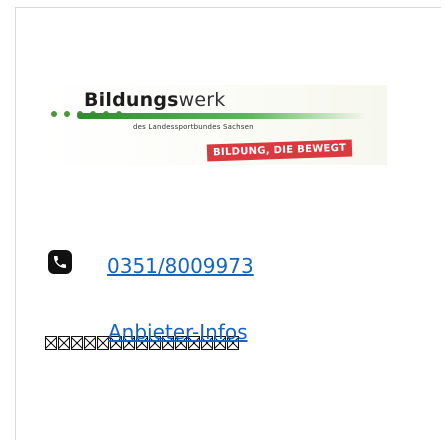 Image resolution: width=445 pixels, height=441 pixels. Describe the element at coordinates (131, 100) in the screenshot. I see `logo-title-bold: Bildungs` at that location.